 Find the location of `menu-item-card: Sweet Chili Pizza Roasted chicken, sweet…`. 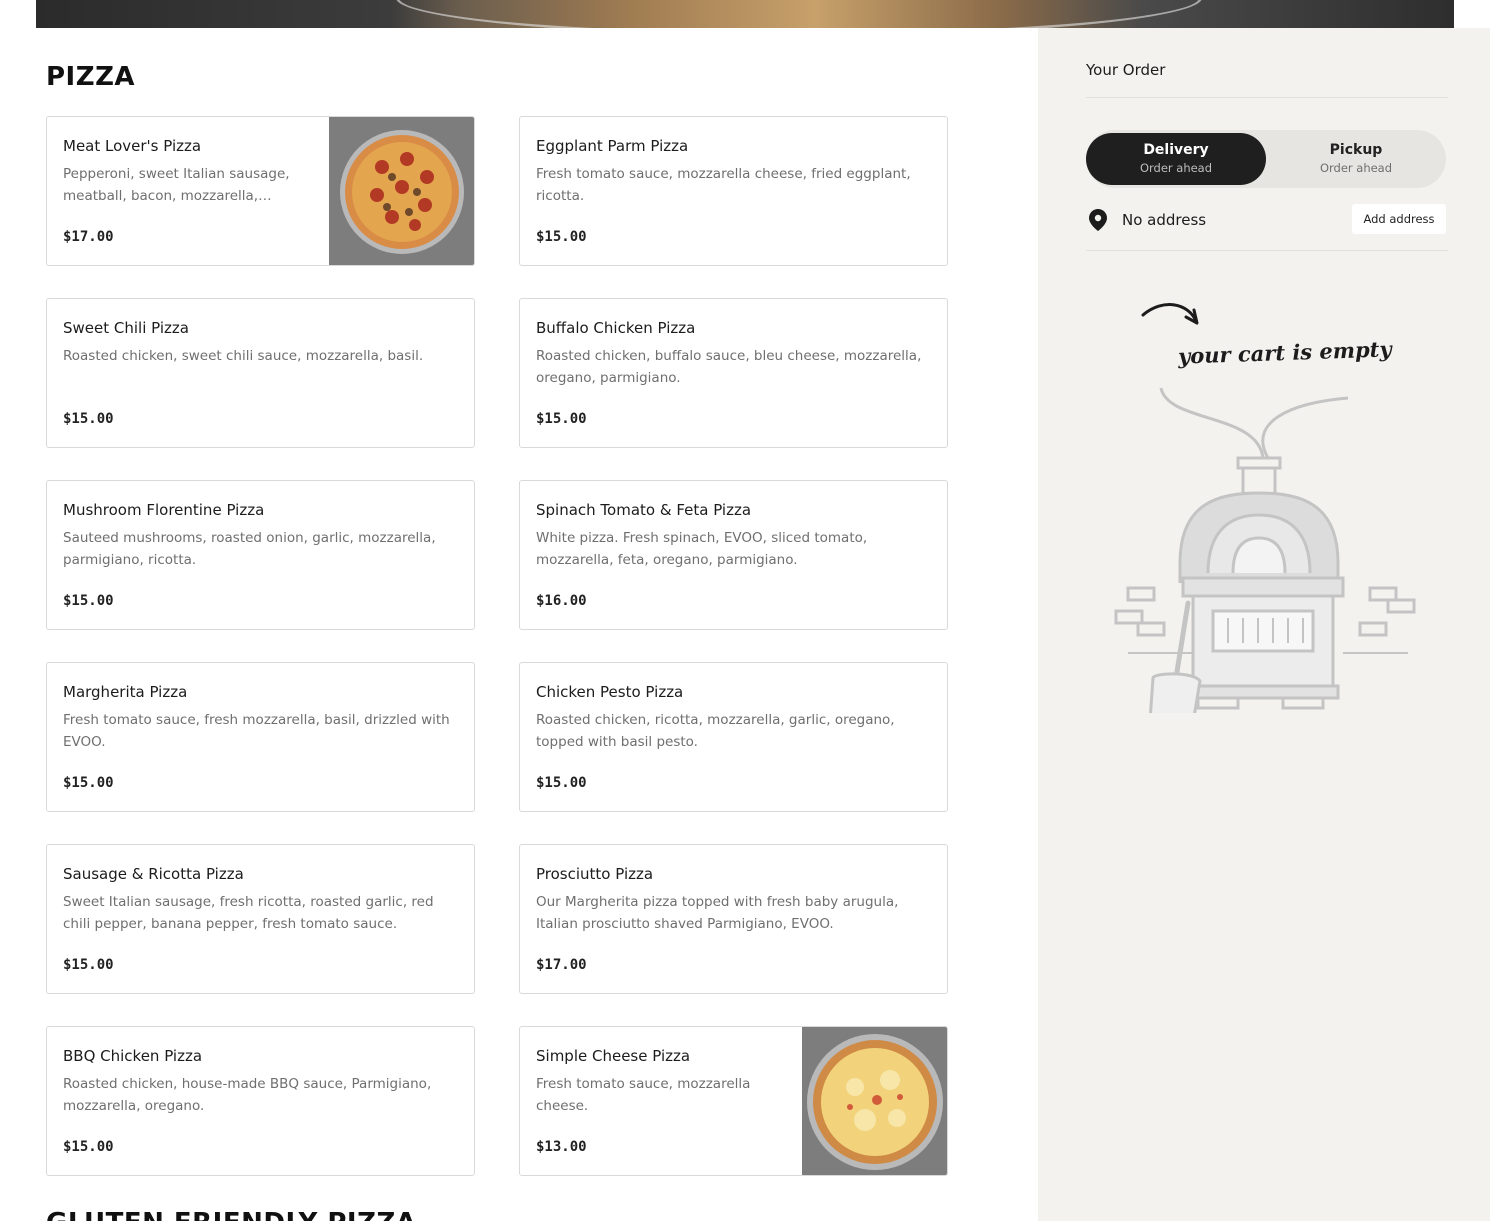

menu-item-card: Sweet Chili Pizza Roasted chicken, sweet… is located at coordinates (260, 373).